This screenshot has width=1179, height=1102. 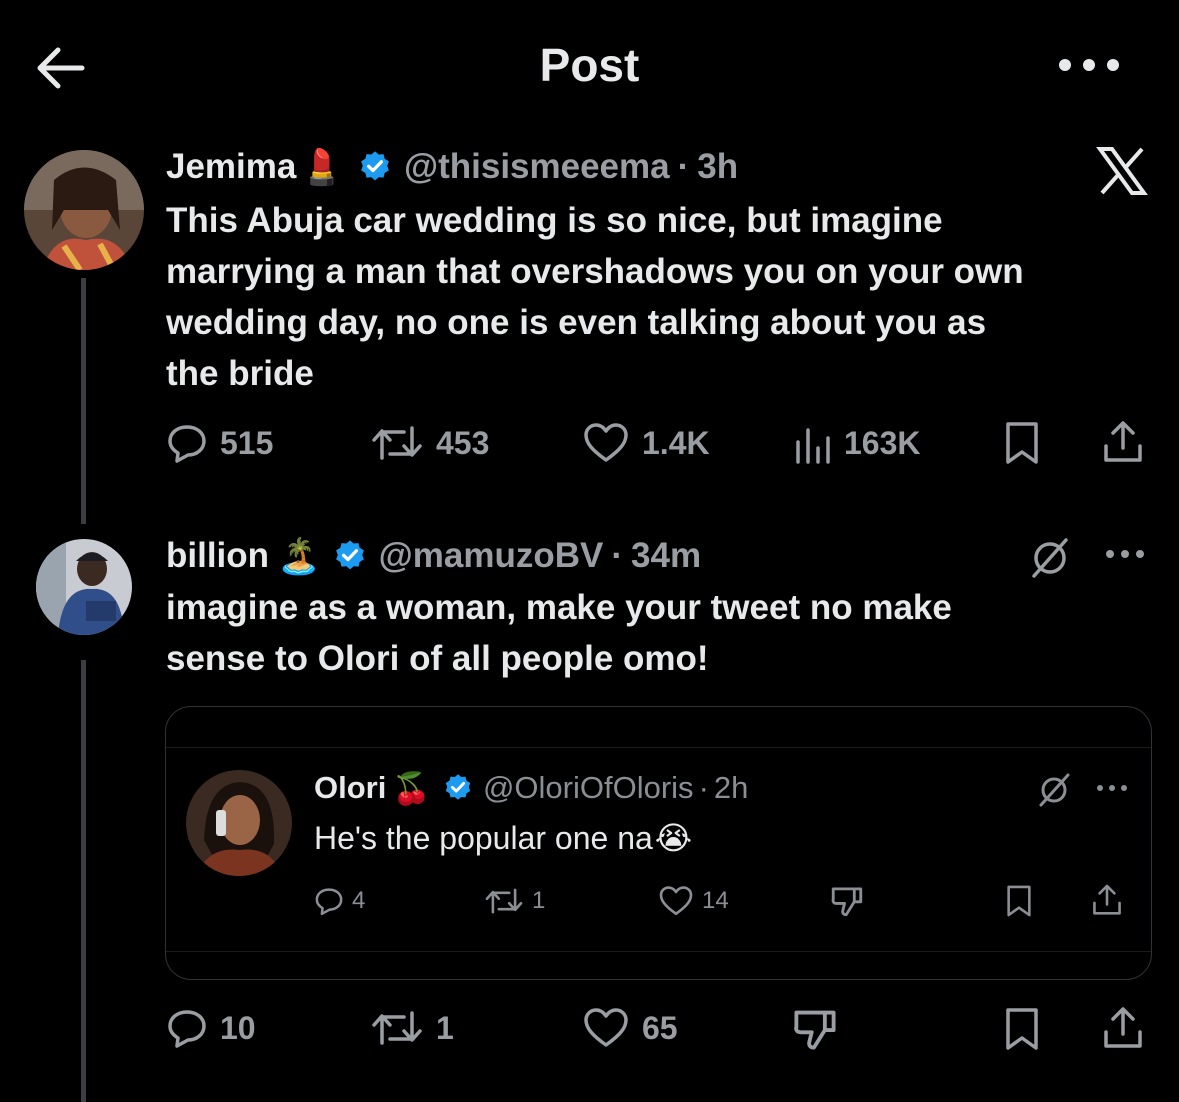 I want to click on quoted-reply-button: 4, so click(x=339, y=901).